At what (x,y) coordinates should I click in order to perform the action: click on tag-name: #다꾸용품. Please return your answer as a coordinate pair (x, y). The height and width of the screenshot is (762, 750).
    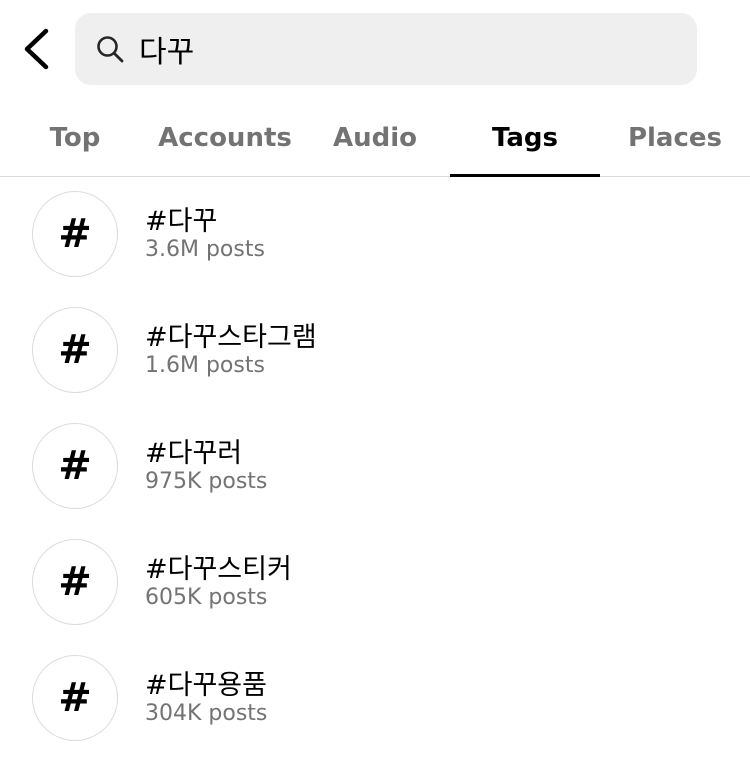
    Looking at the image, I should click on (206, 685).